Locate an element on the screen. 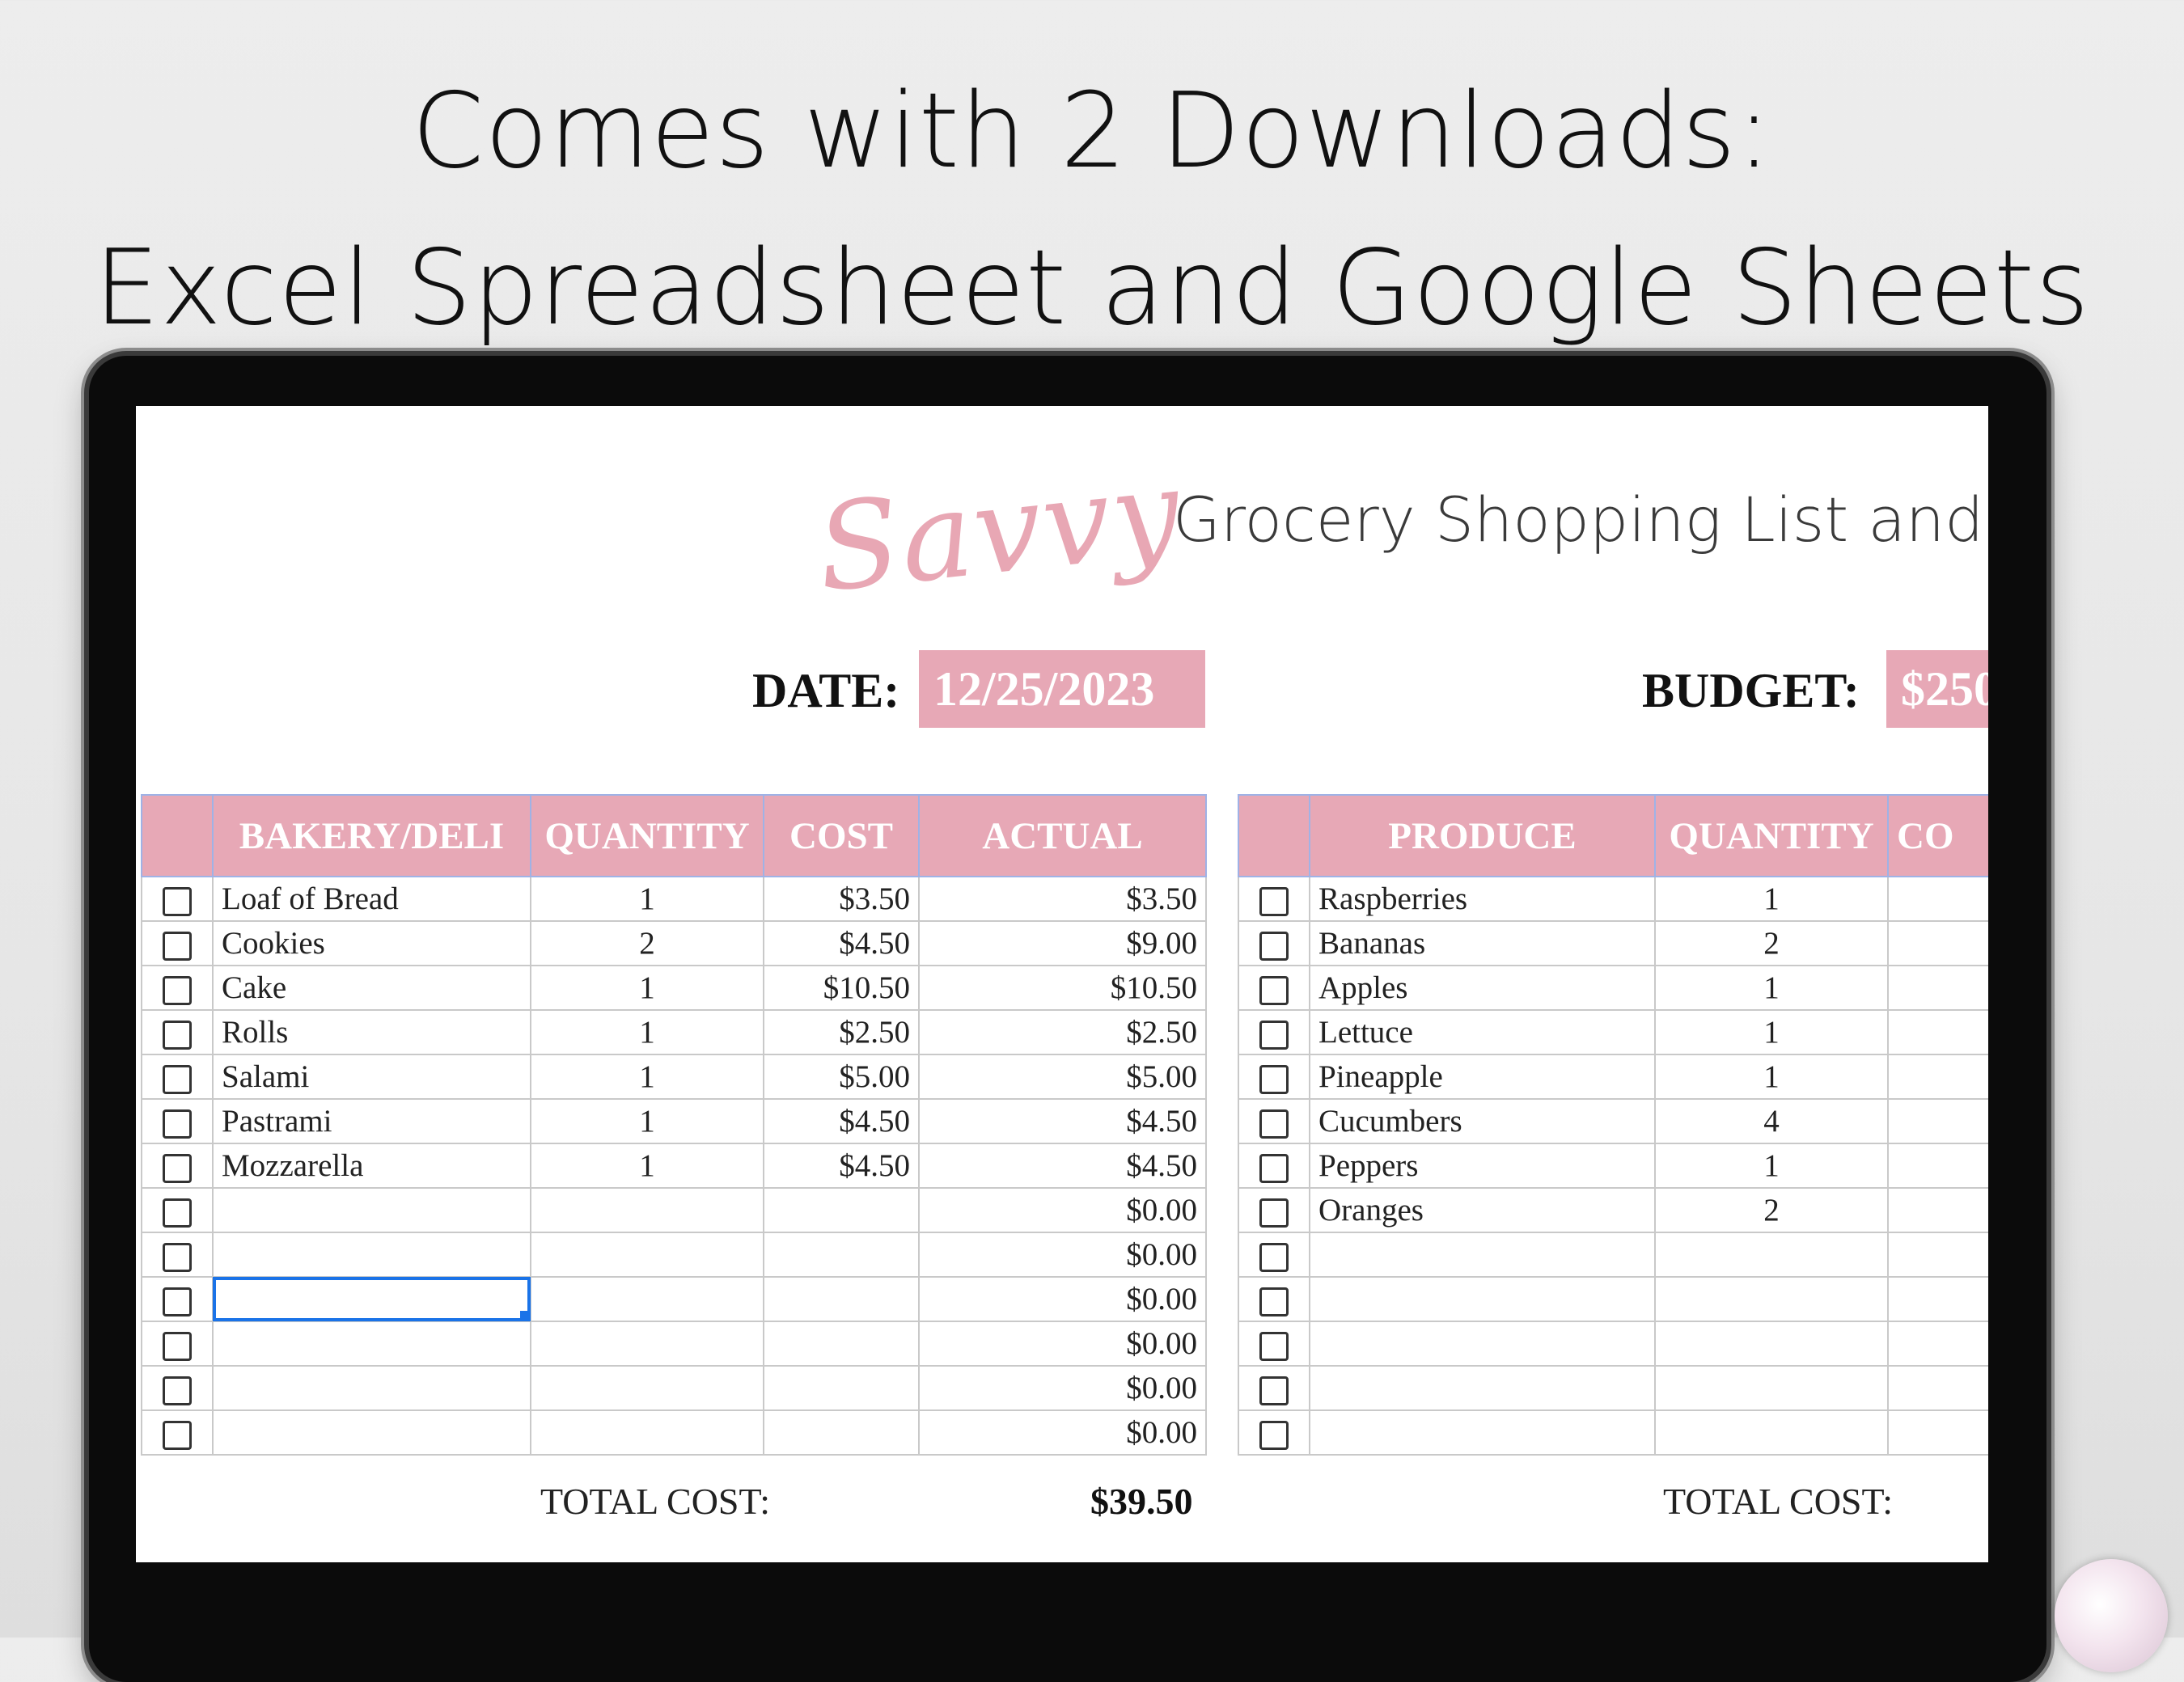  item-cell: Salami is located at coordinates (371, 1077).